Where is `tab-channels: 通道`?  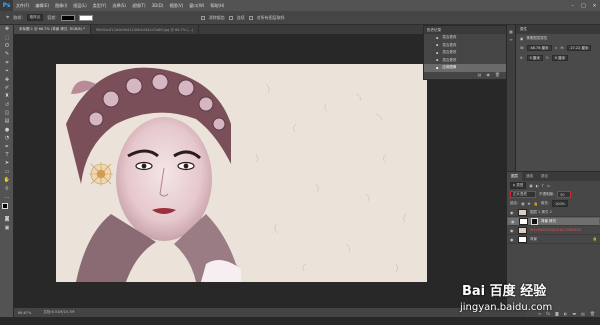
tab-channels: 通道 is located at coordinates (529, 176).